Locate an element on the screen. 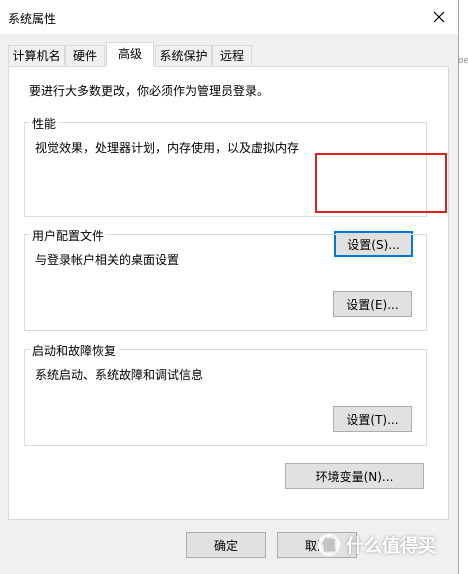 The height and width of the screenshot is (574, 468). background-window-edge-text: oer is located at coordinates (463, 61).